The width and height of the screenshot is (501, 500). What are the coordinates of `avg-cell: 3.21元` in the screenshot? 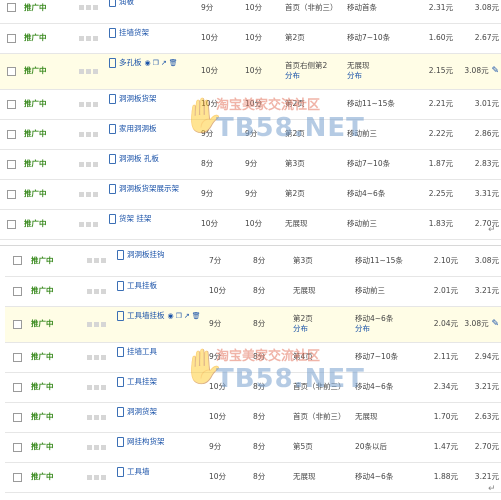 It's located at (480, 387).